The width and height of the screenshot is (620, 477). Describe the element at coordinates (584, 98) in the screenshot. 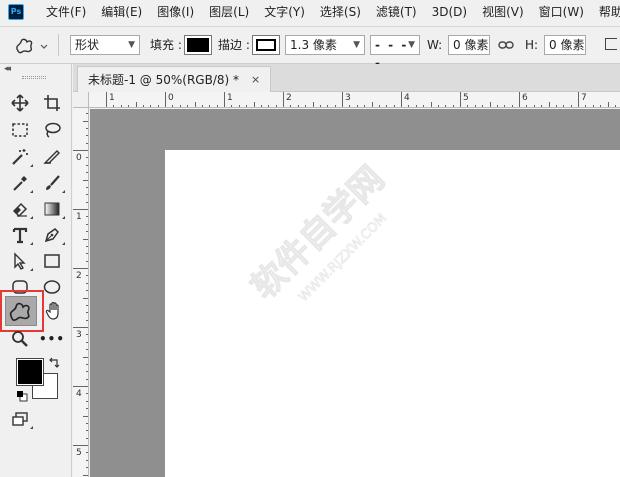

I see `ruler-label: 7` at that location.